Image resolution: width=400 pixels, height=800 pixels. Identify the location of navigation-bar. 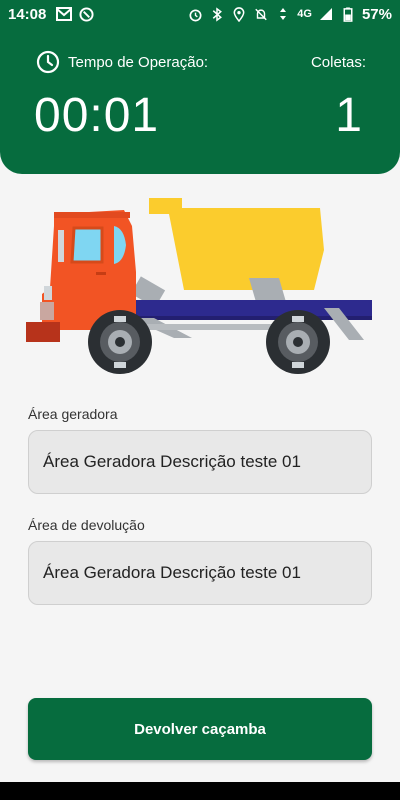
(200, 791).